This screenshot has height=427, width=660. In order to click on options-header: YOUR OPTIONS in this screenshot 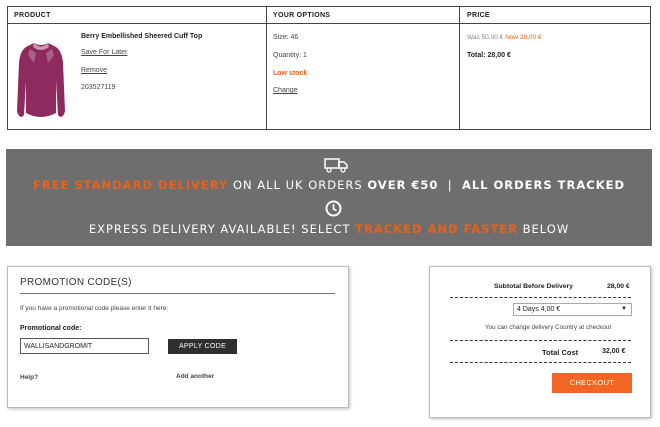, I will do `click(302, 15)`.